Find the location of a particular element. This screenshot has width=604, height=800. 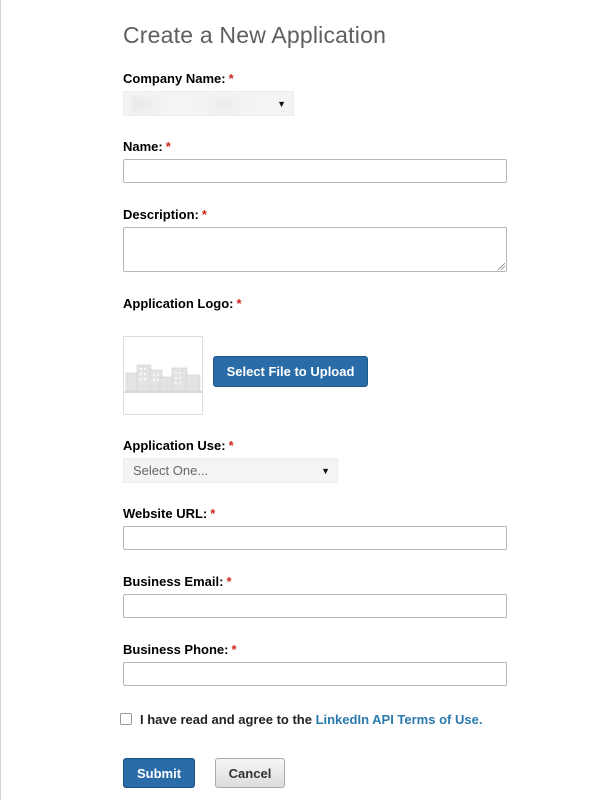

website-url-label-text: Website URL: is located at coordinates (165, 513).